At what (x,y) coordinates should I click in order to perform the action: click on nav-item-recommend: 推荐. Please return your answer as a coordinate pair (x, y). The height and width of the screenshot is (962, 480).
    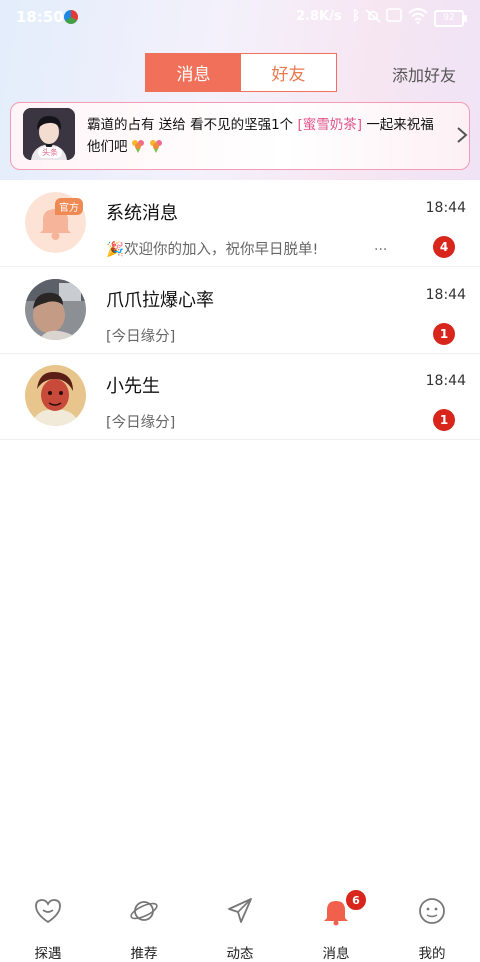
    Looking at the image, I should click on (144, 926).